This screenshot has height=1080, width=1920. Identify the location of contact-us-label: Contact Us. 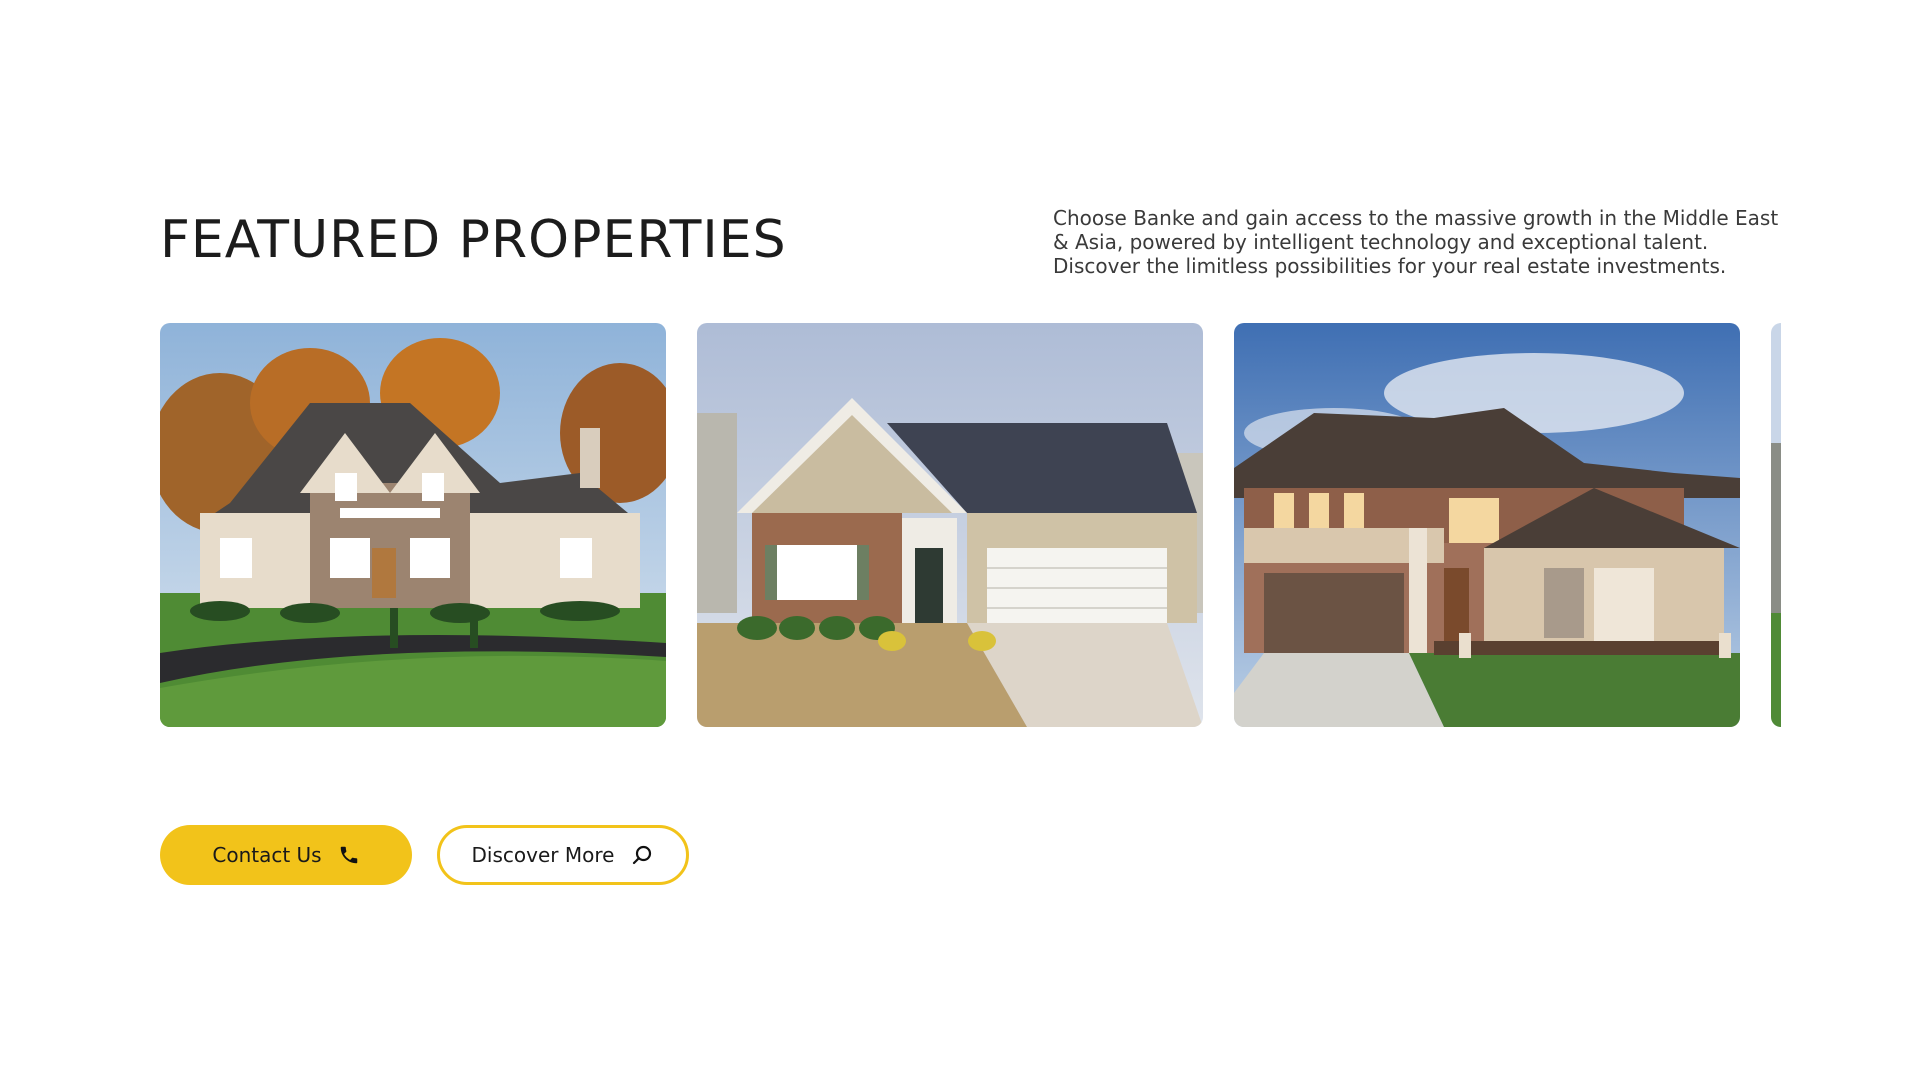
(267, 855).